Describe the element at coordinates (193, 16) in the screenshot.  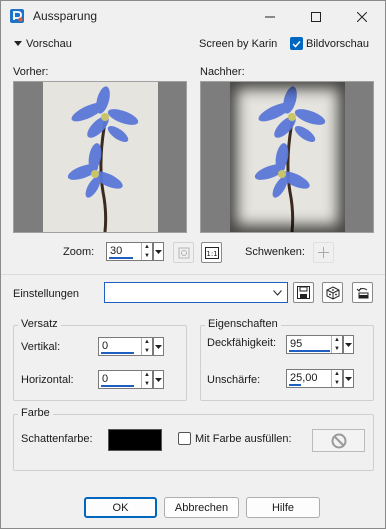
I see `title-bar: Aussparung` at that location.